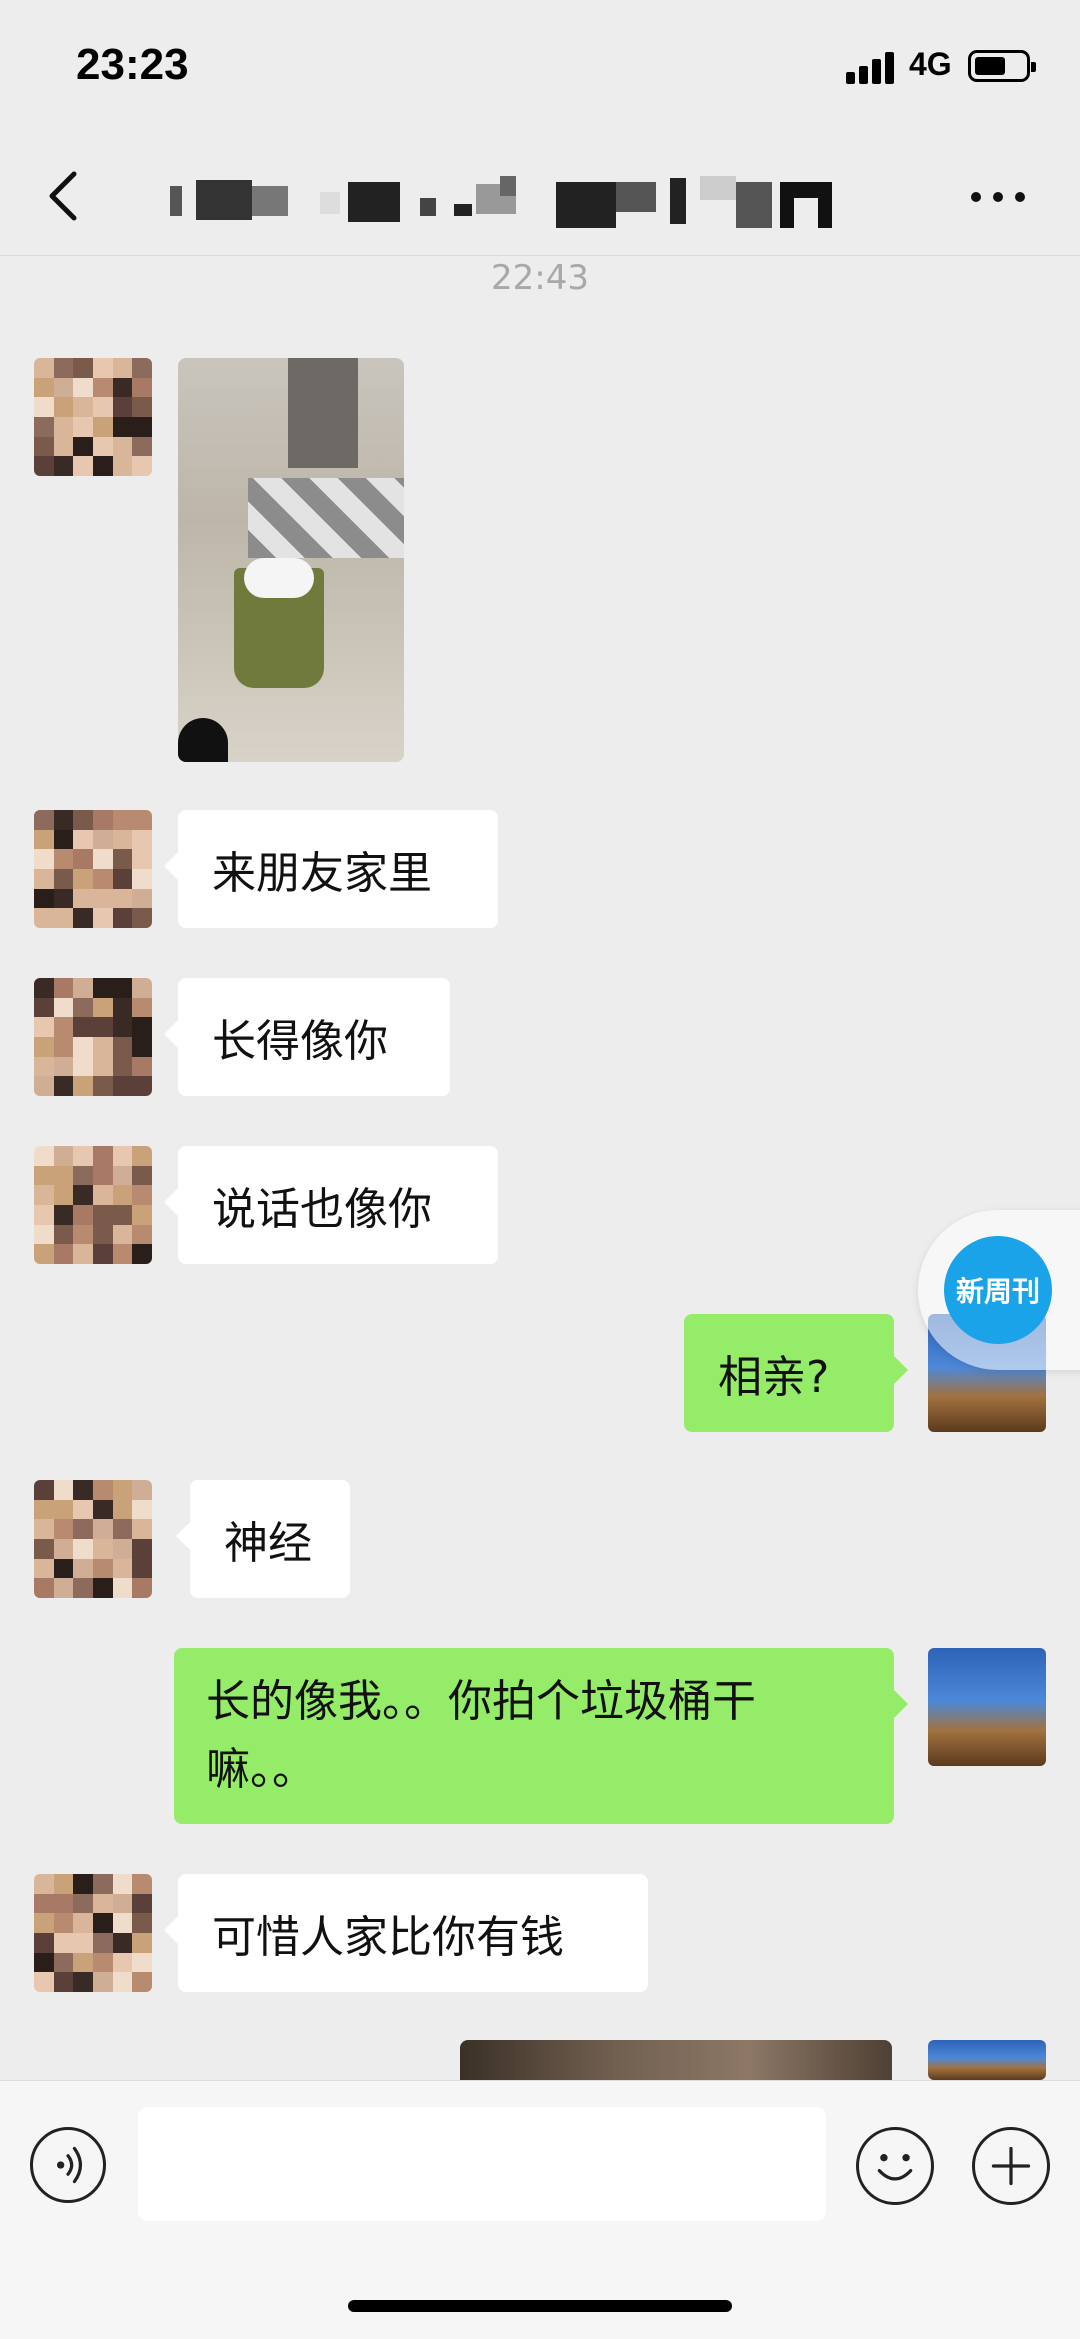 This screenshot has height=2339, width=1080. Describe the element at coordinates (1002, 66) in the screenshot. I see `battery-icon` at that location.